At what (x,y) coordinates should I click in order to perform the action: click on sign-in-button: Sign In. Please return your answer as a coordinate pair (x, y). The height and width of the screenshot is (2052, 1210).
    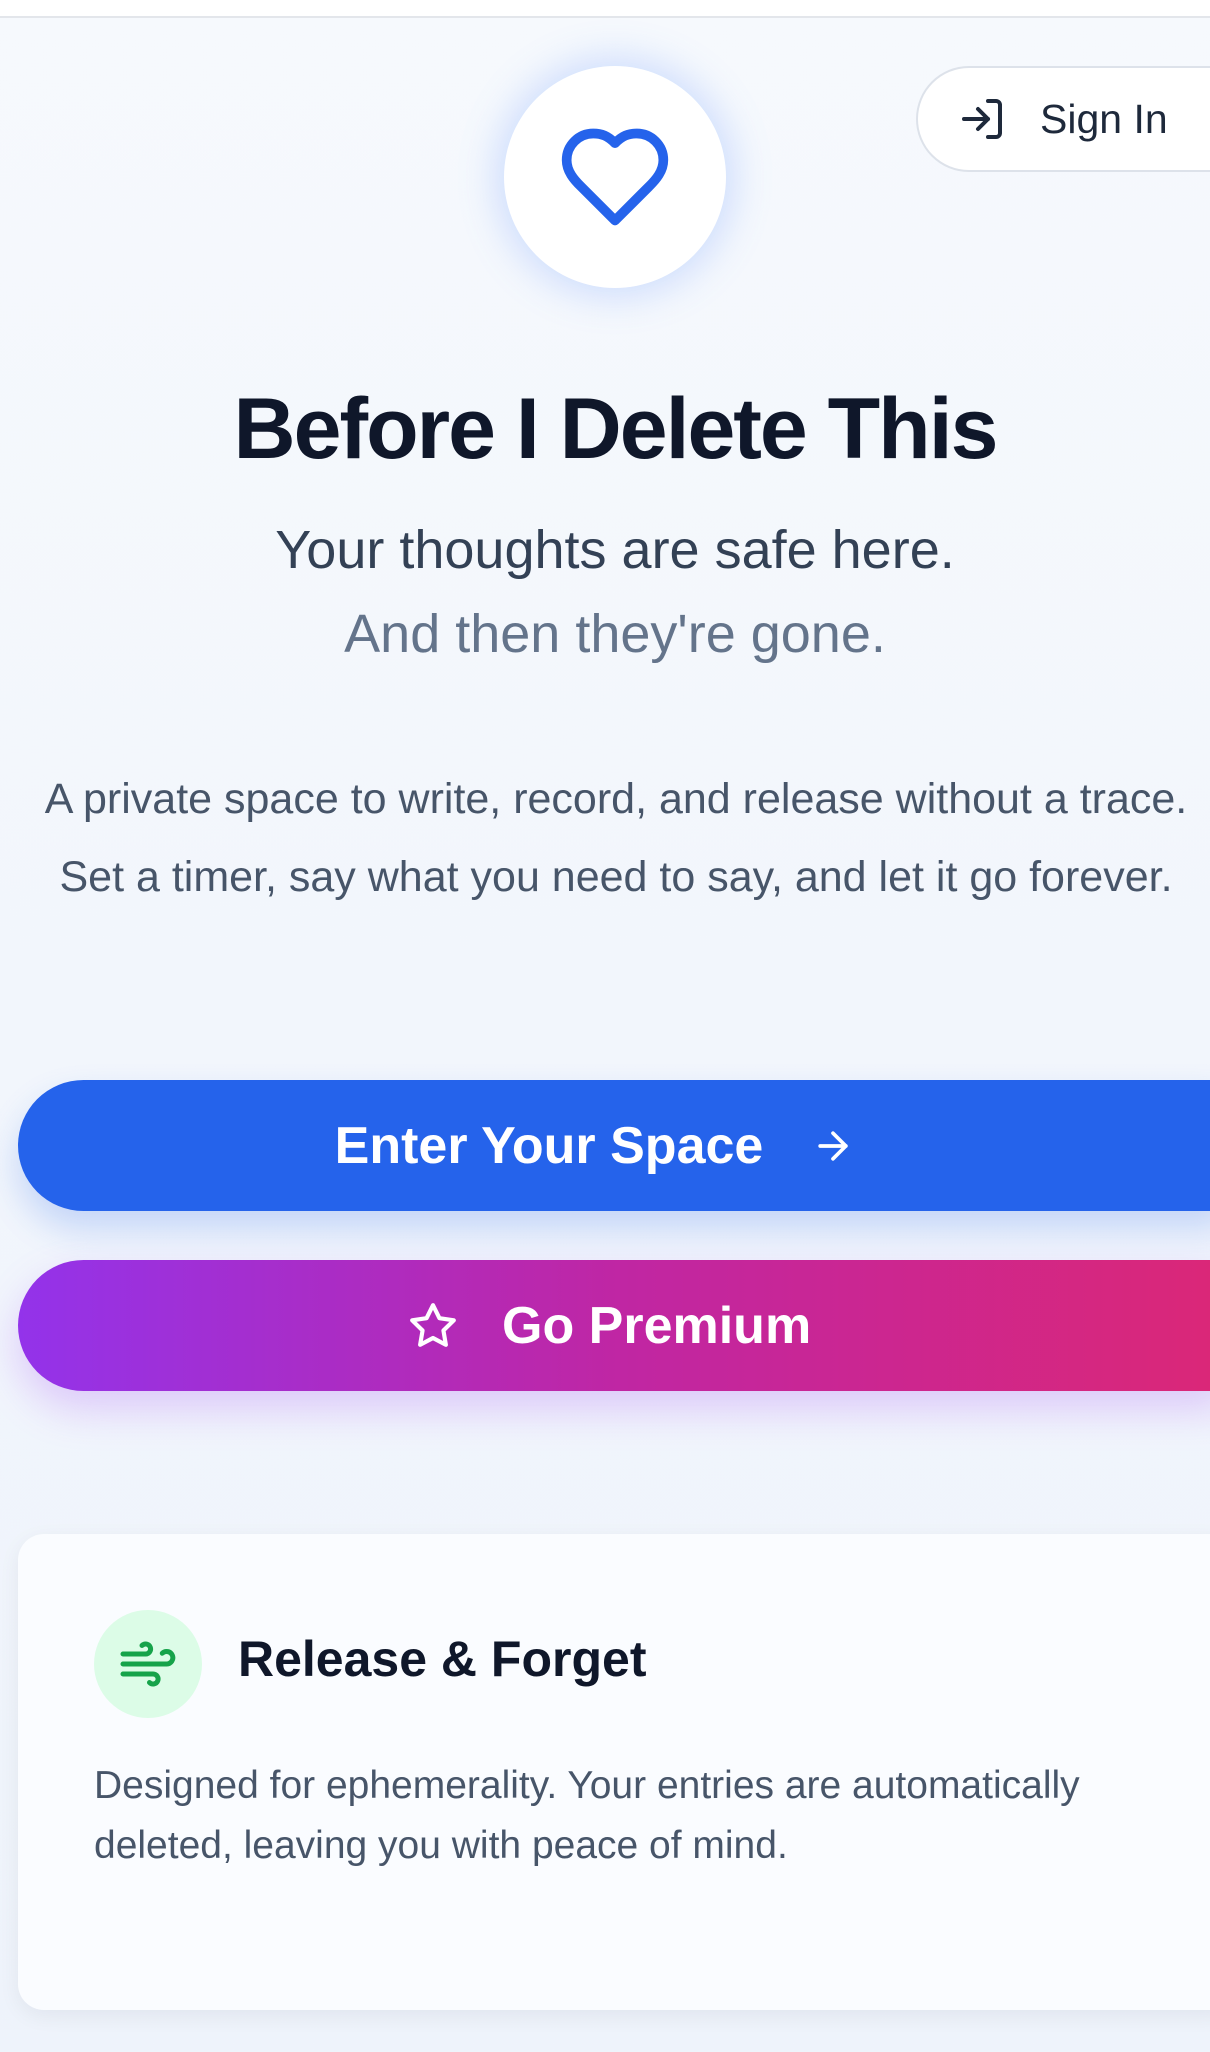
    Looking at the image, I should click on (1063, 119).